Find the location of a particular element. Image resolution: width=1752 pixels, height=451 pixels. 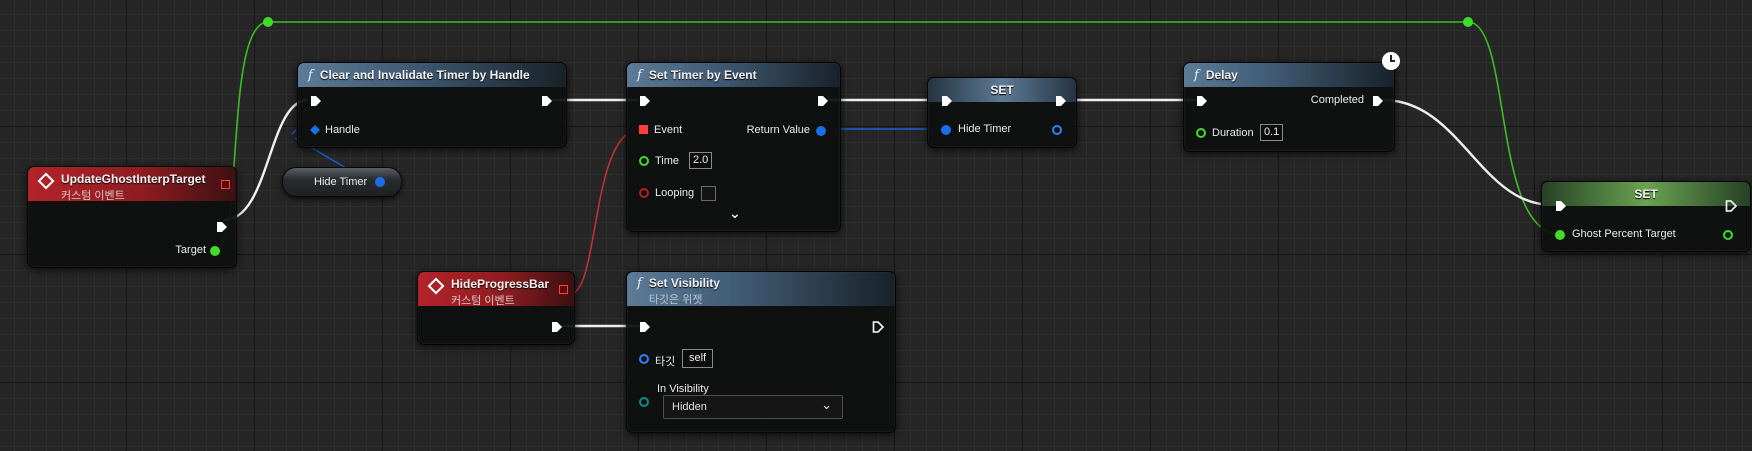

duration-label: Duration is located at coordinates (1233, 133).